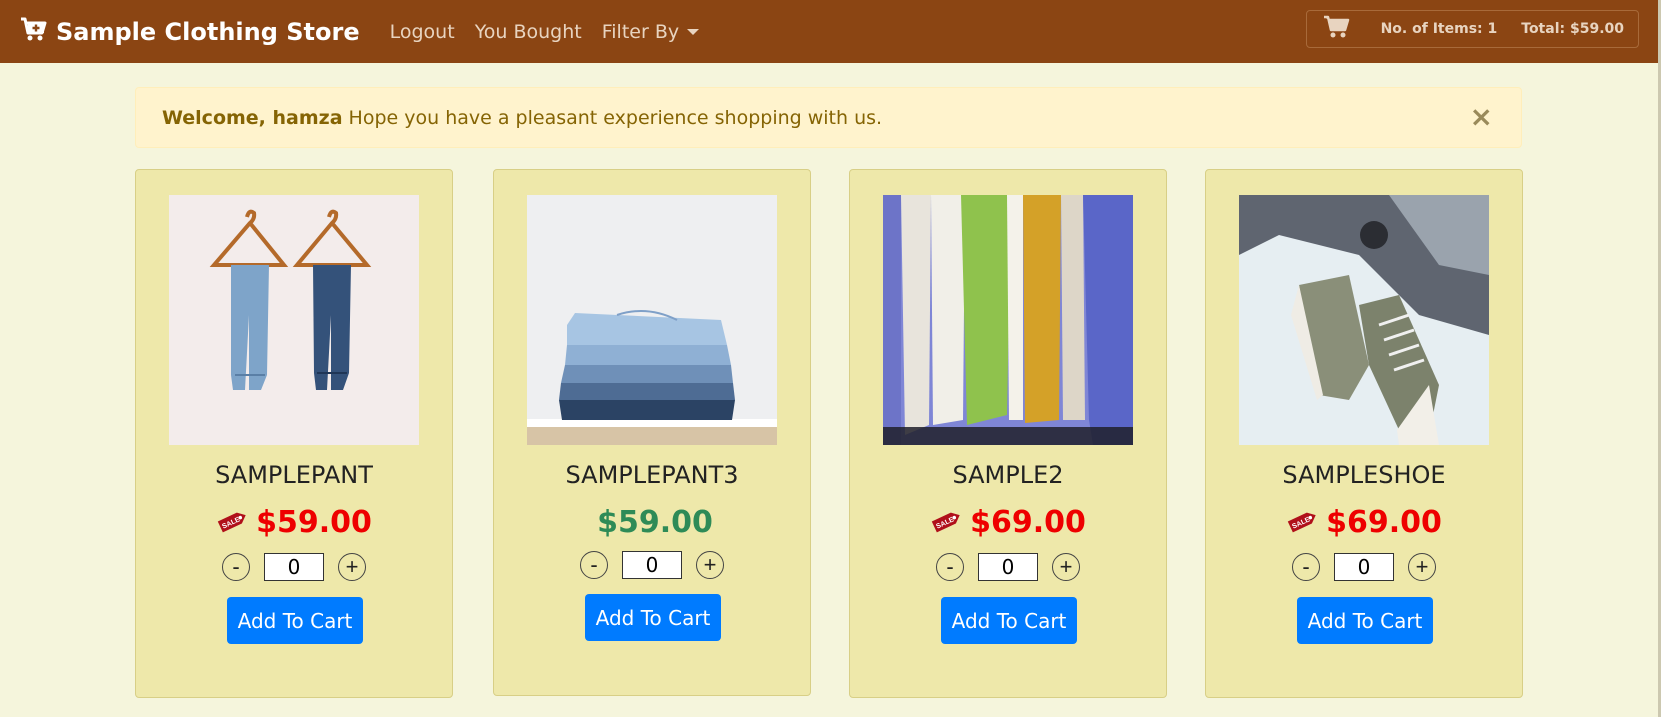  I want to click on product-card: SAMPLESHOE SALE $69.00 - + Add To Cart, so click(1364, 433).